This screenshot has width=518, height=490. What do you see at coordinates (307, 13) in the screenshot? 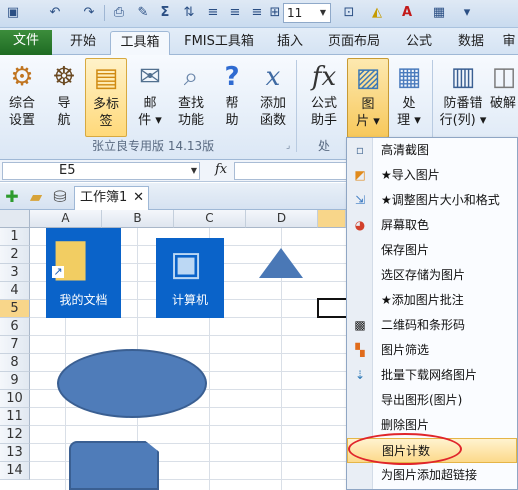
I see `font-size-box: 11 ▼` at bounding box center [307, 13].